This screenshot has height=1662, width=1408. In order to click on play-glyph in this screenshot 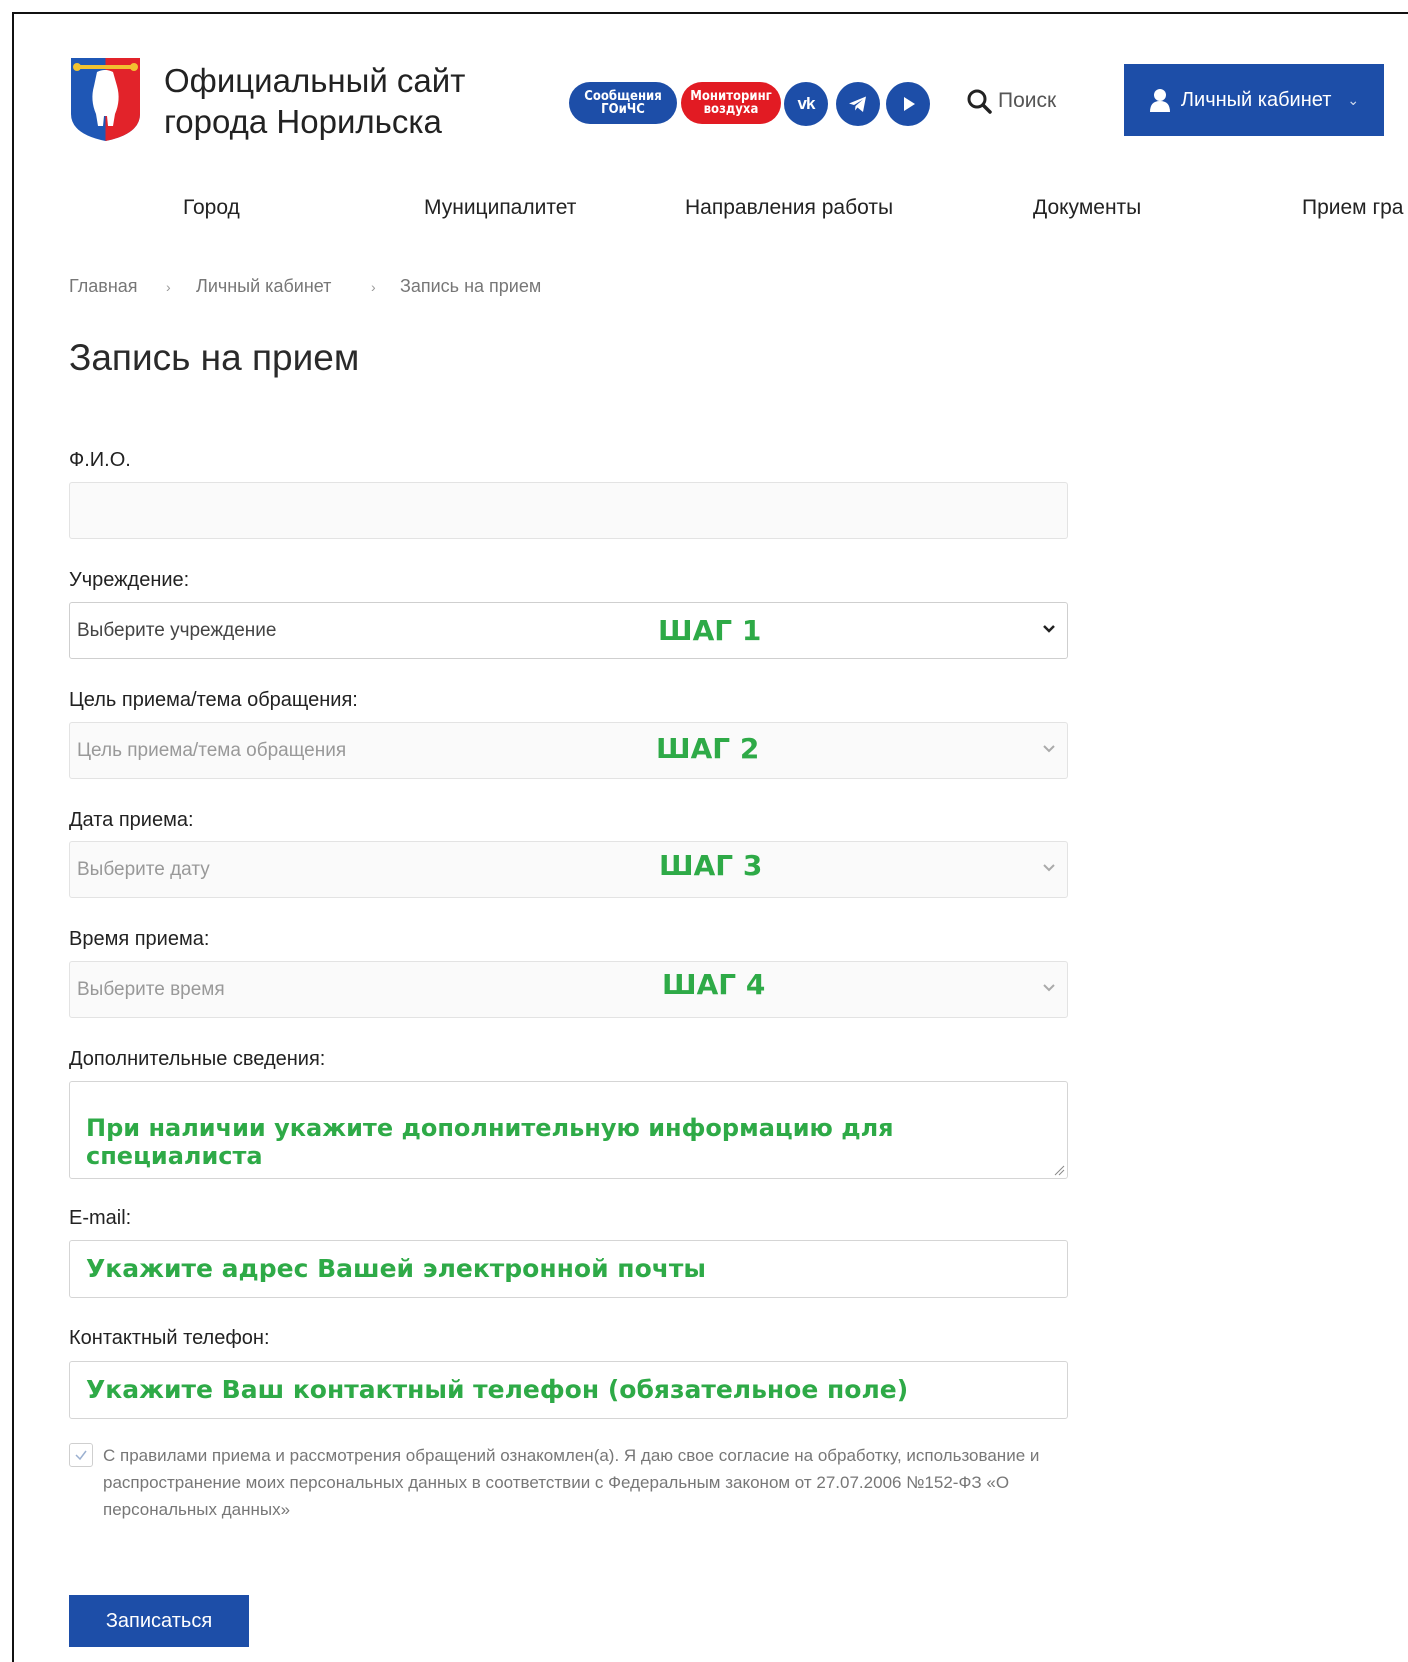, I will do `click(909, 104)`.